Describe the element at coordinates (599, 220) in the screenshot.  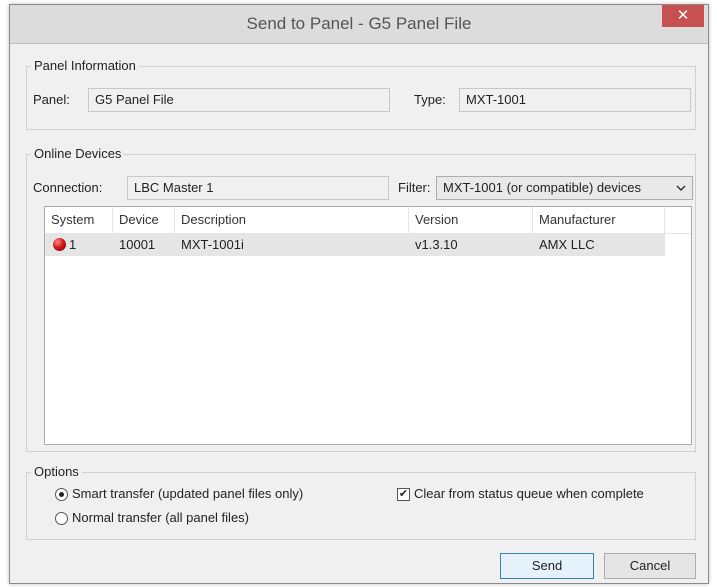
I see `column-manufacturer: Manufacturer` at that location.